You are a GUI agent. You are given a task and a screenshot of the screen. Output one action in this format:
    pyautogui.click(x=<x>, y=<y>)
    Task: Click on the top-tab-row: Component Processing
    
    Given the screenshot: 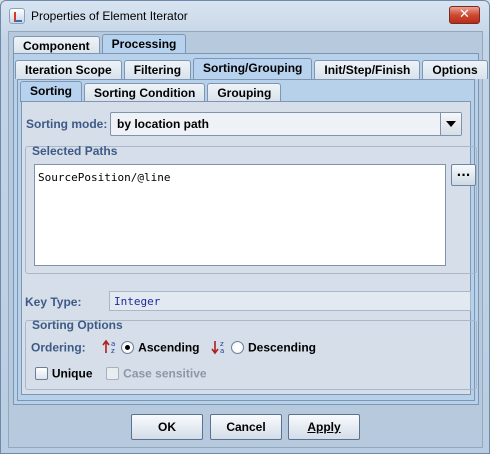 What is the action you would take?
    pyautogui.click(x=100, y=44)
    